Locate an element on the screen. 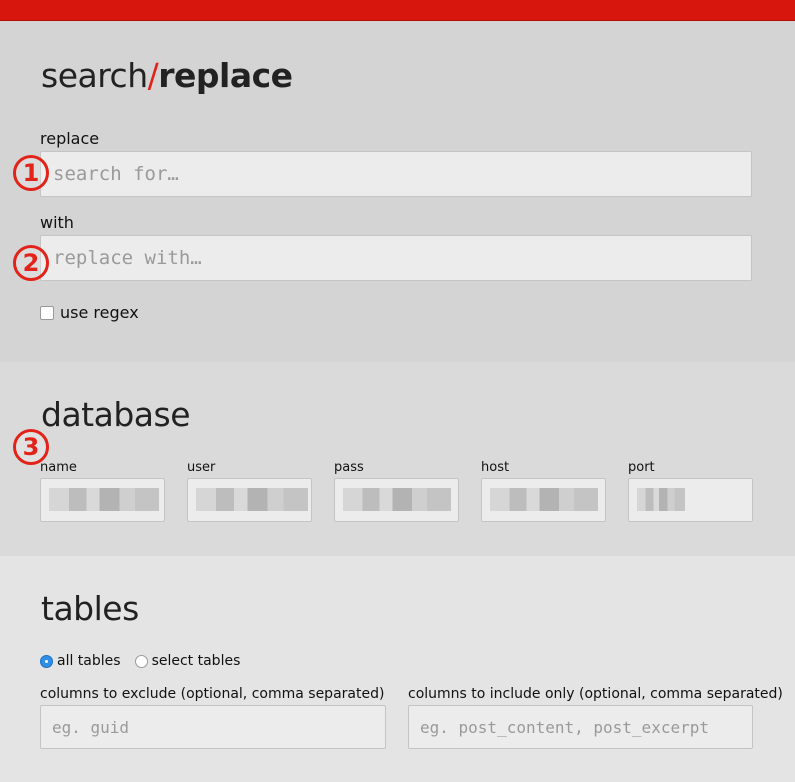  exclude-columns-input is located at coordinates (213, 727).